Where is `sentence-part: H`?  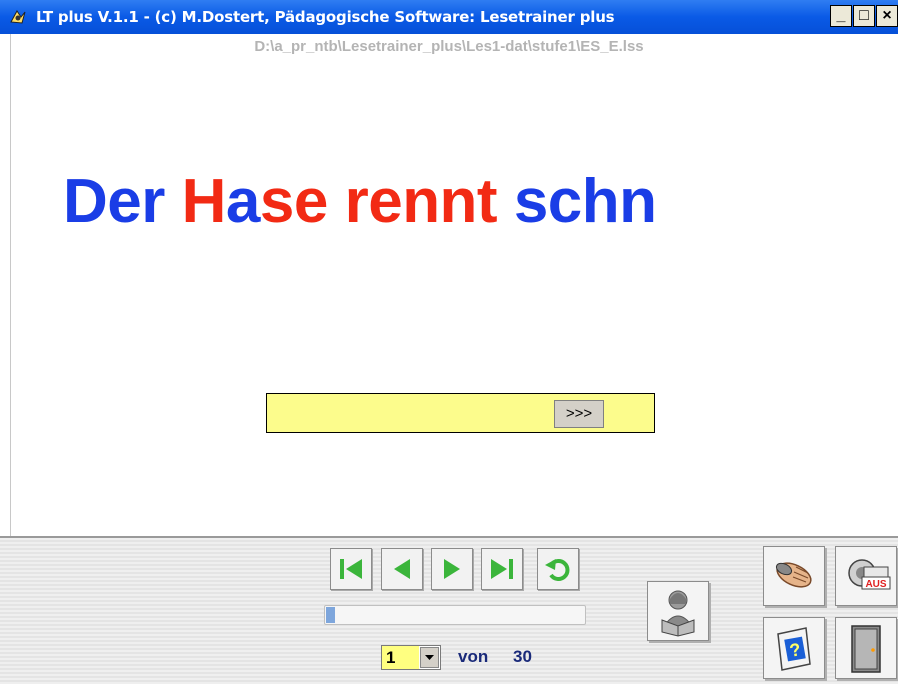 sentence-part: H is located at coordinates (204, 201).